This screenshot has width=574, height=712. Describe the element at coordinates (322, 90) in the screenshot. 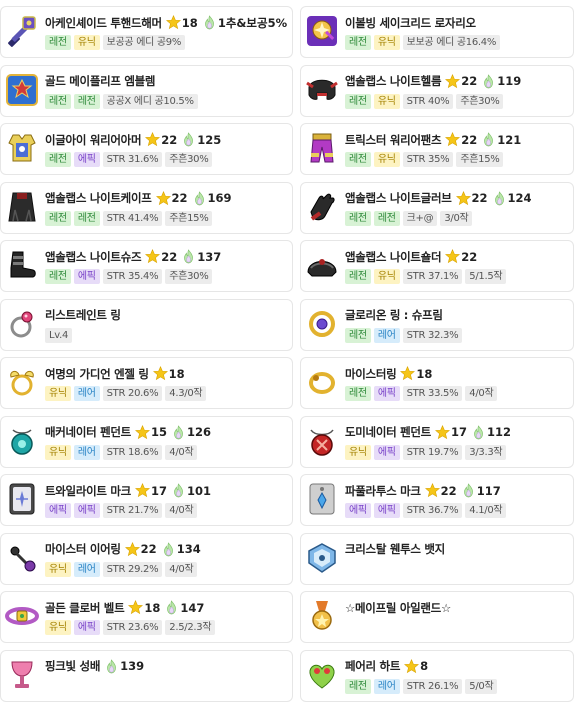

I see `helmet-icon` at that location.